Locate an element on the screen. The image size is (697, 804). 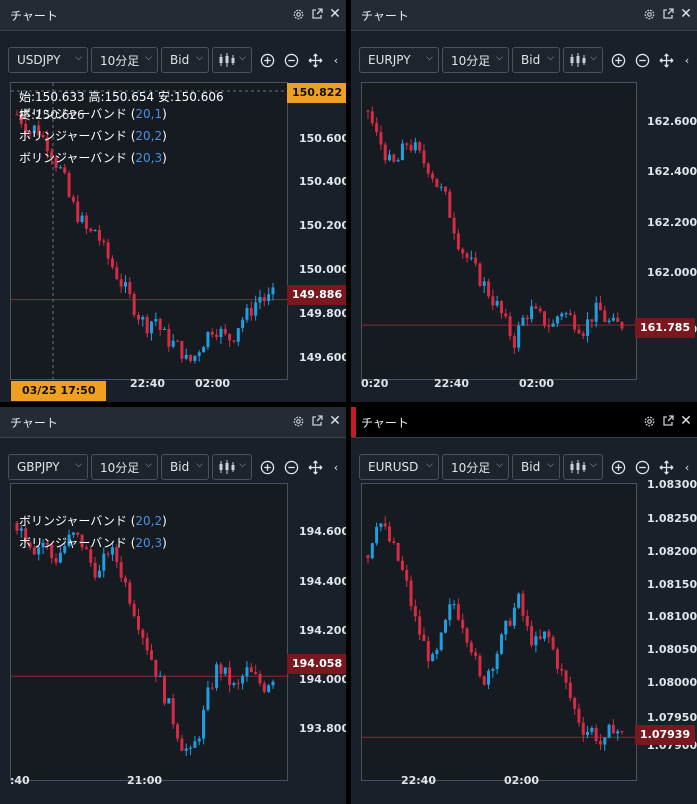
y-tick-label: 1.08300 is located at coordinates (672, 484).